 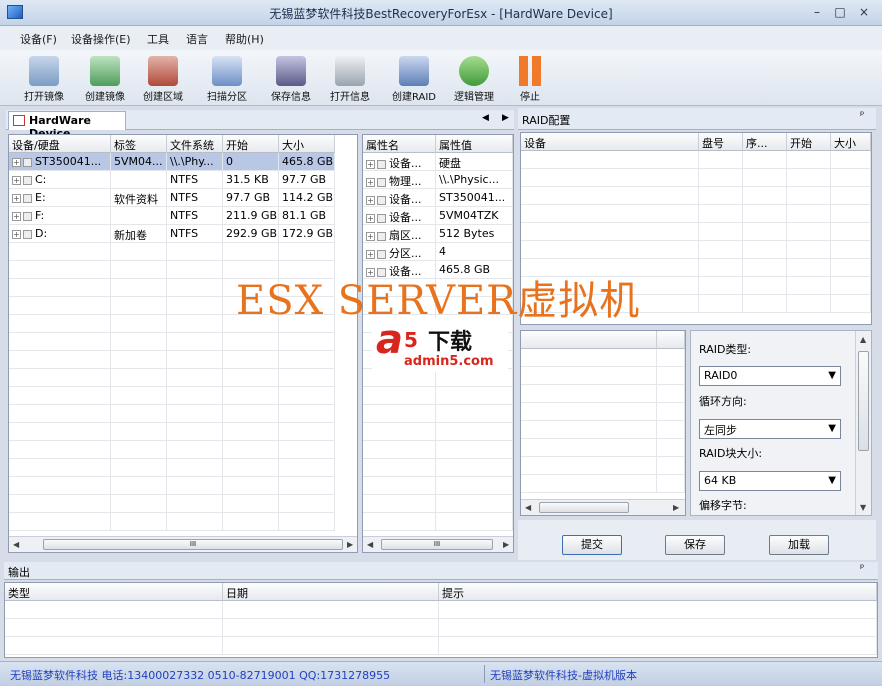 I want to click on table-cell: 172.9 GB, so click(x=307, y=234).